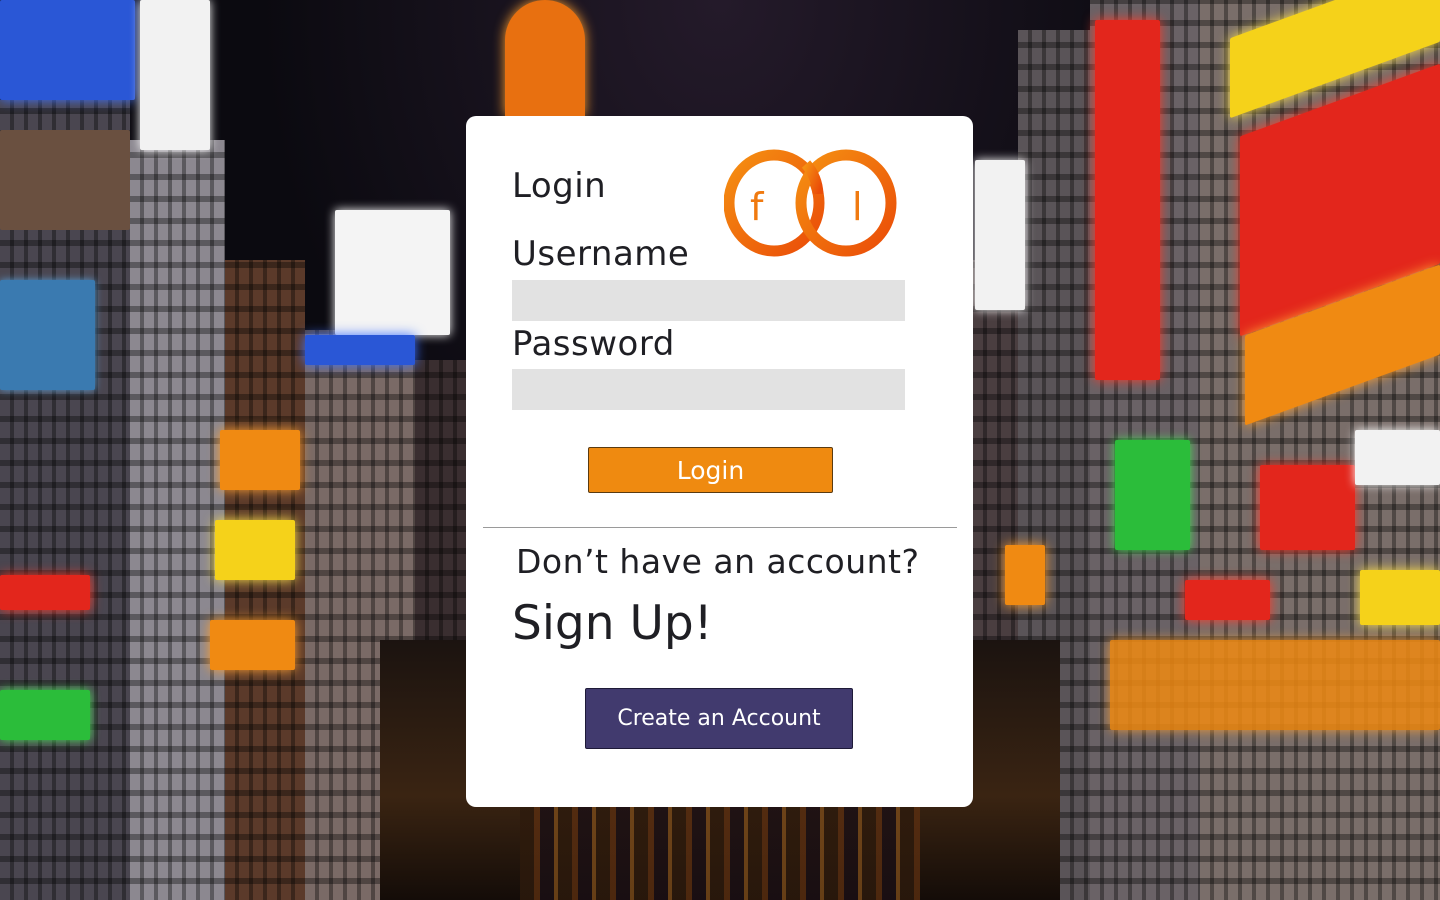 The height and width of the screenshot is (900, 1440). What do you see at coordinates (593, 344) in the screenshot?
I see `password-label: Password` at bounding box center [593, 344].